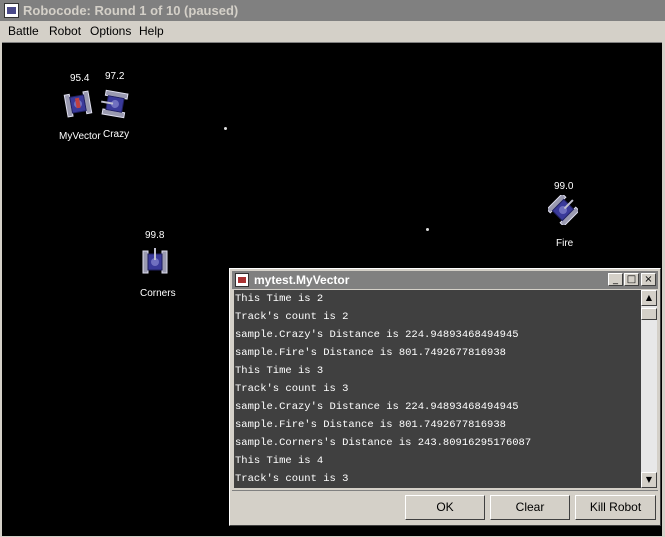 This screenshot has width=665, height=537. I want to click on menu-options: Options, so click(110, 31).